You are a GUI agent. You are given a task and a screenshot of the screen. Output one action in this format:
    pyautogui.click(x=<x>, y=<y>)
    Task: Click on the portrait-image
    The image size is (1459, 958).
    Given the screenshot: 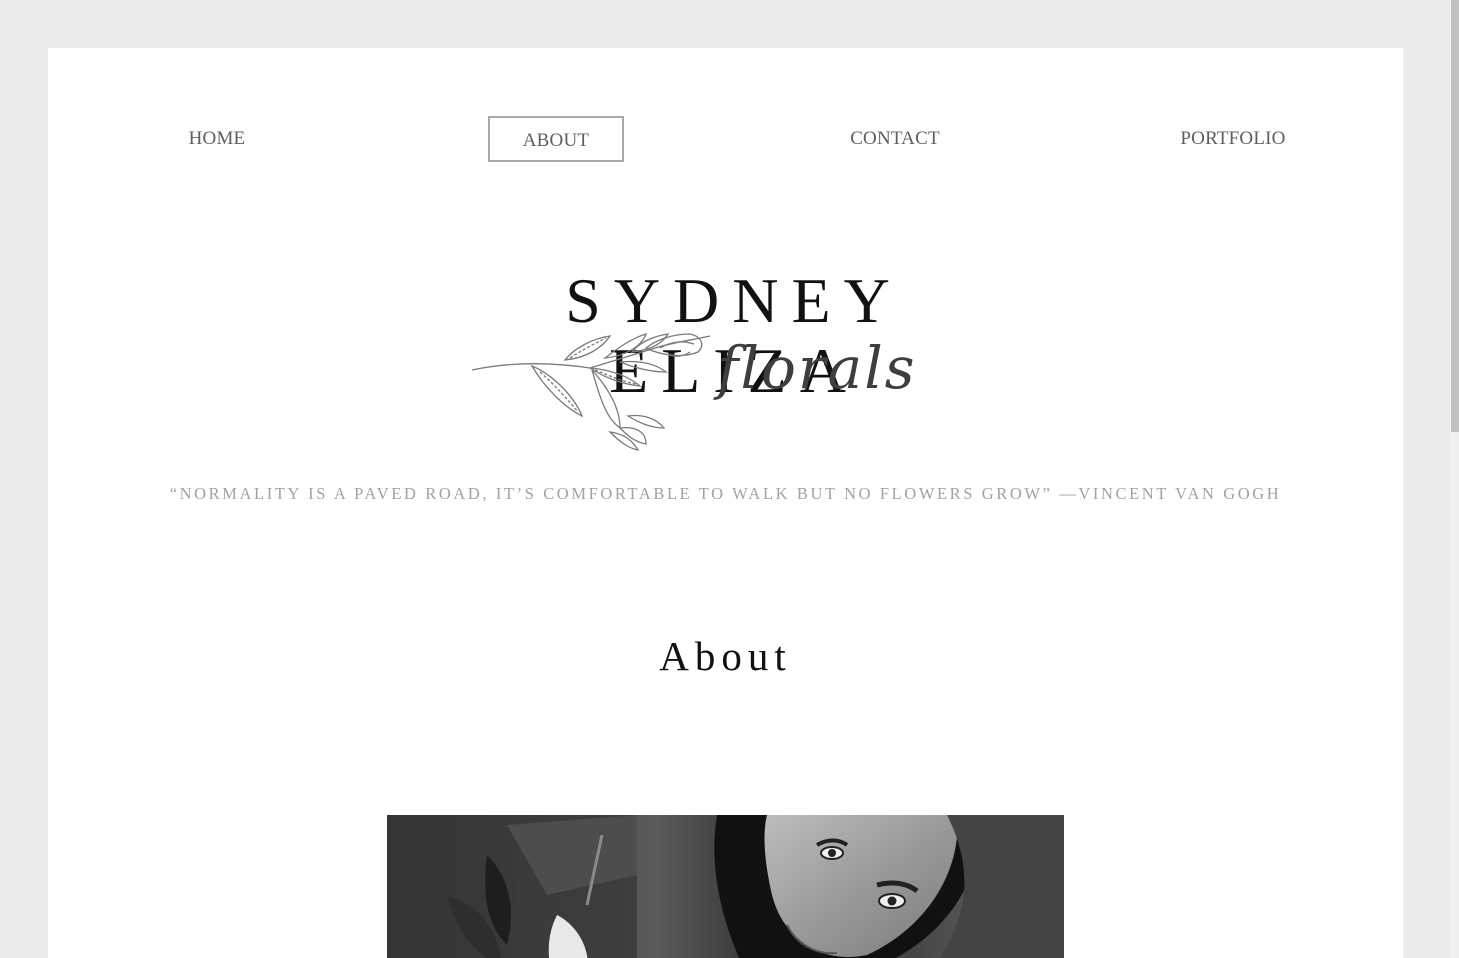 What is the action you would take?
    pyautogui.click(x=725, y=886)
    